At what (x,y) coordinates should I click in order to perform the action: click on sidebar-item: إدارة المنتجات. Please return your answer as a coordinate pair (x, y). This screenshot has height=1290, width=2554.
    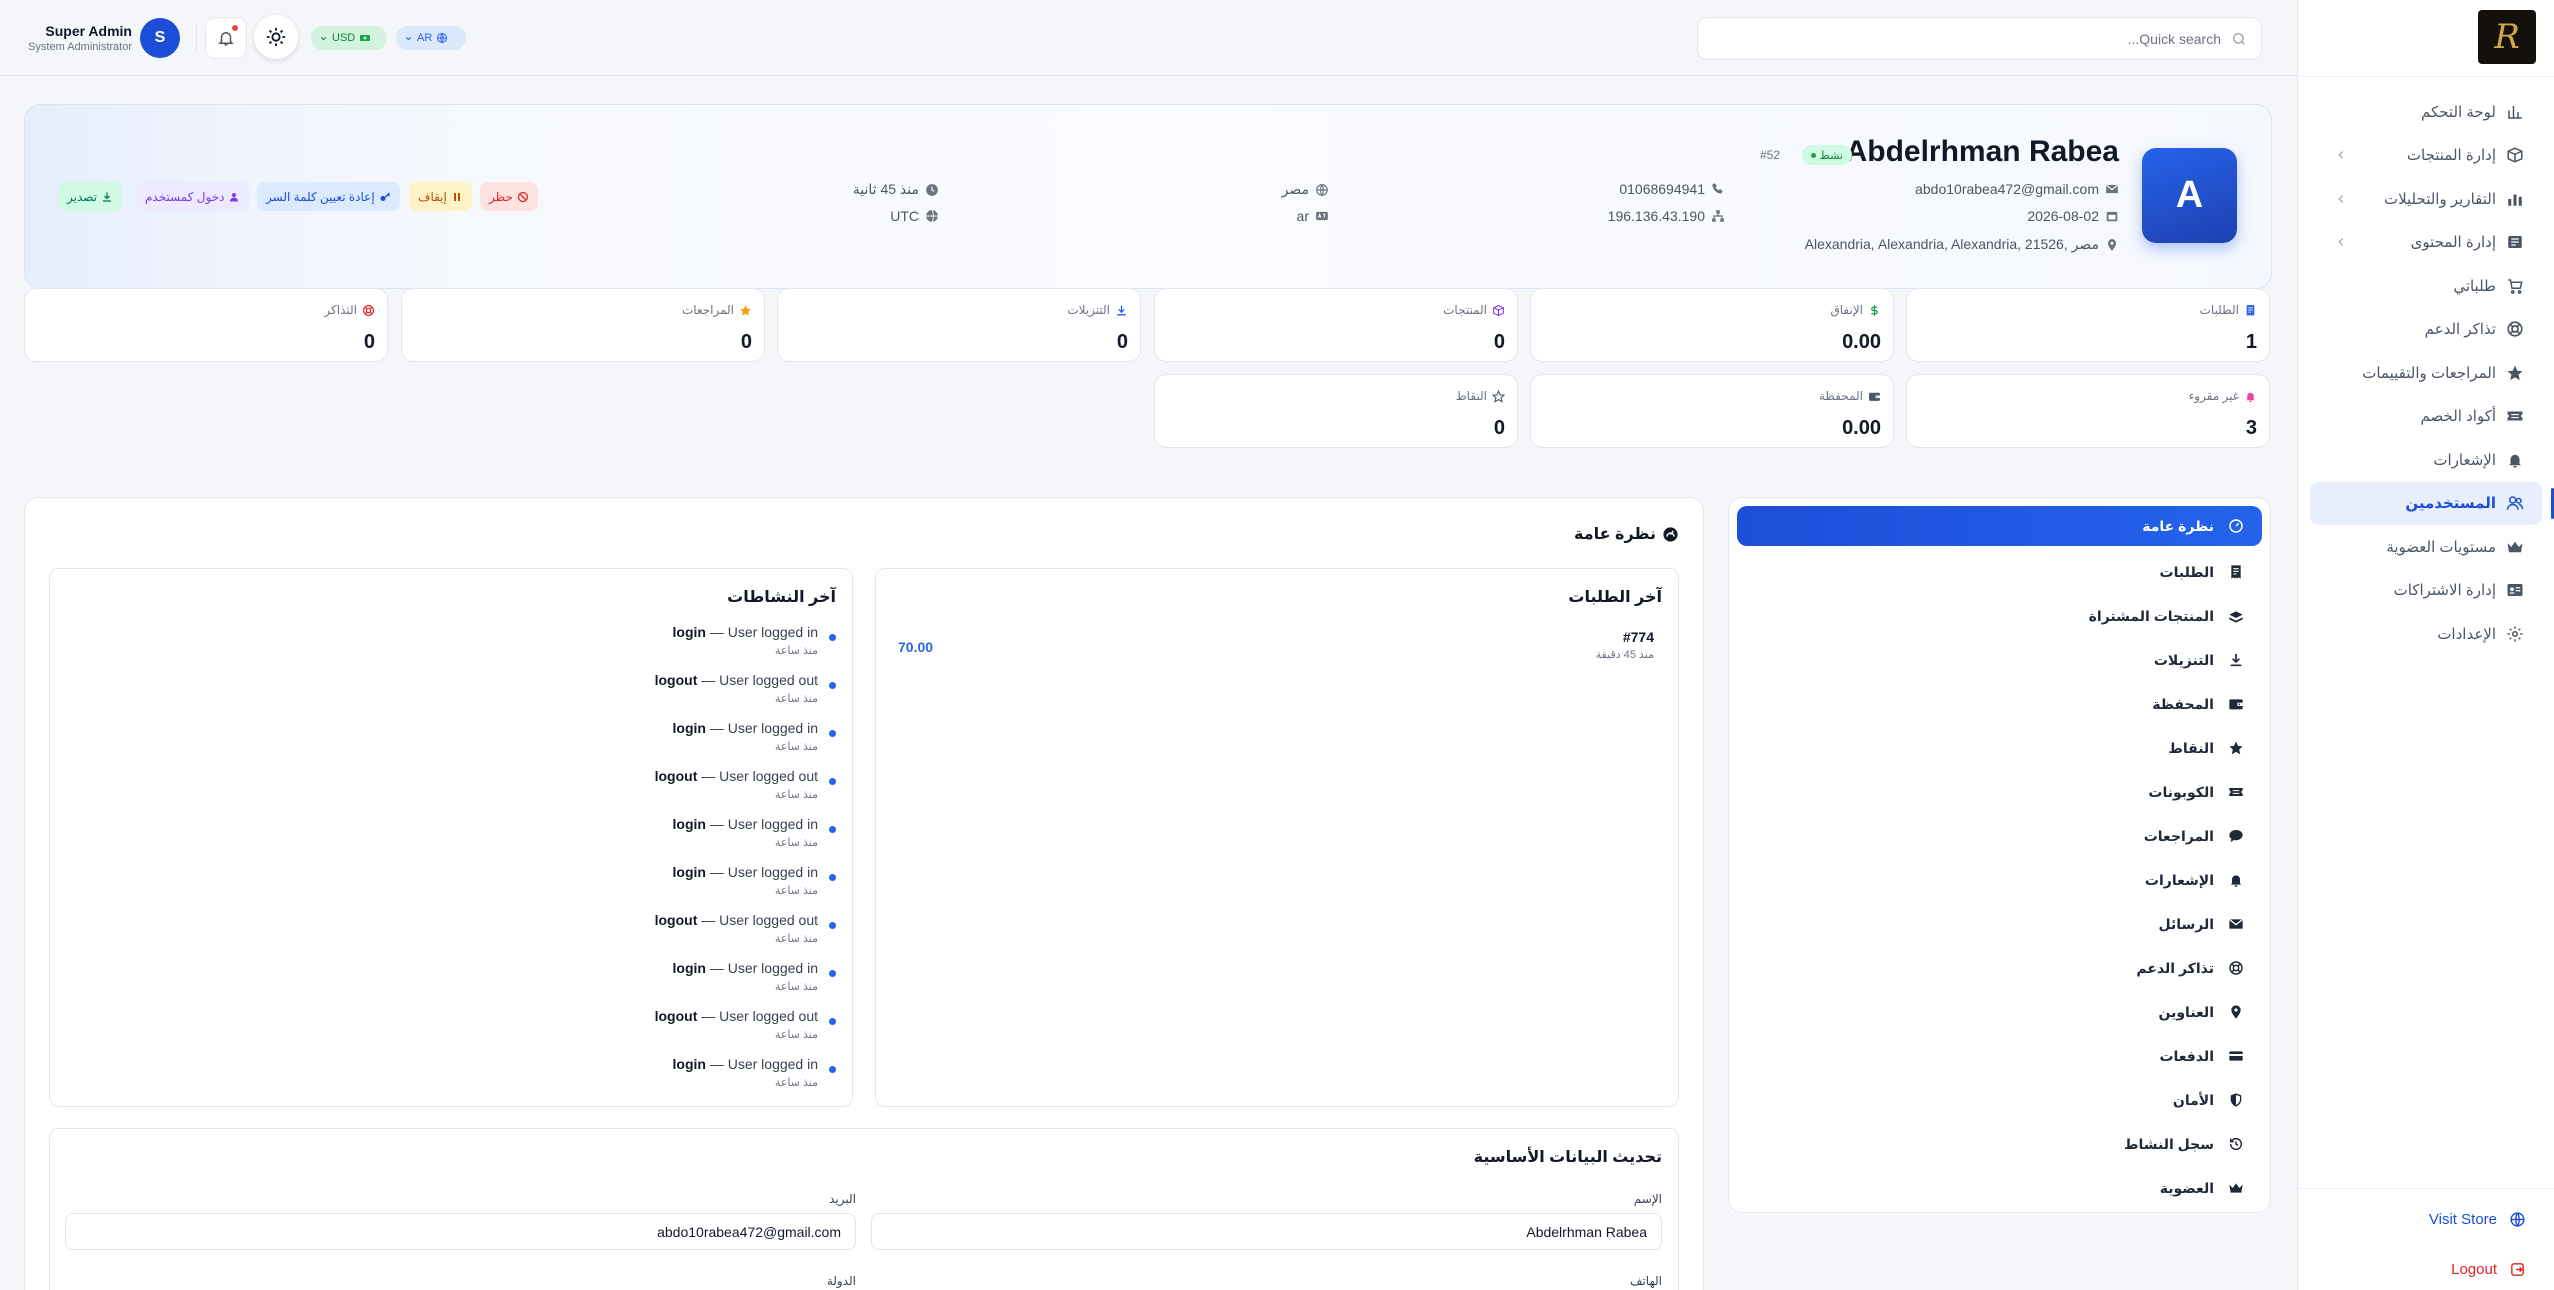
    Looking at the image, I should click on (2426, 156).